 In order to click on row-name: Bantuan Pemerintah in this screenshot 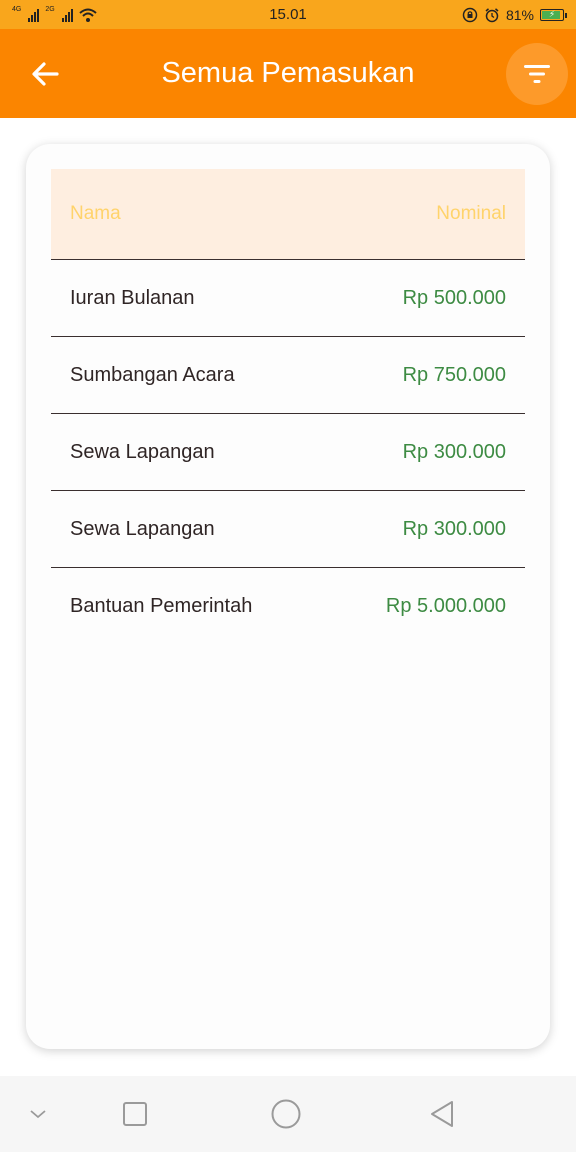, I will do `click(161, 606)`.